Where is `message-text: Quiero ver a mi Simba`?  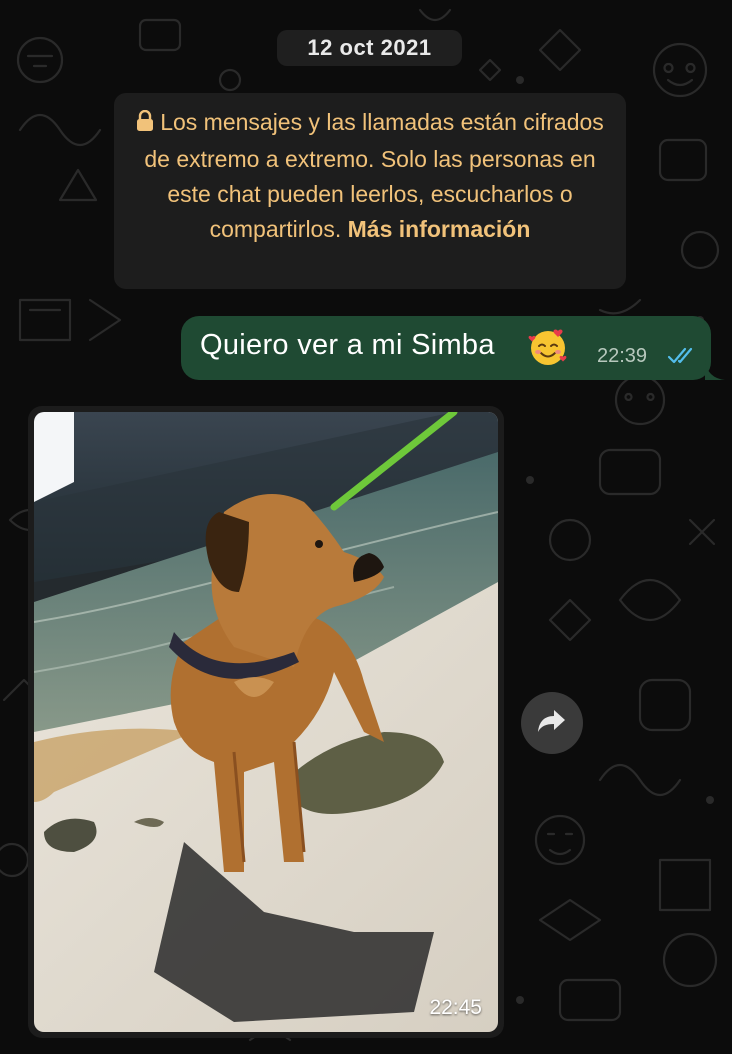 message-text: Quiero ver a mi Simba is located at coordinates (347, 345).